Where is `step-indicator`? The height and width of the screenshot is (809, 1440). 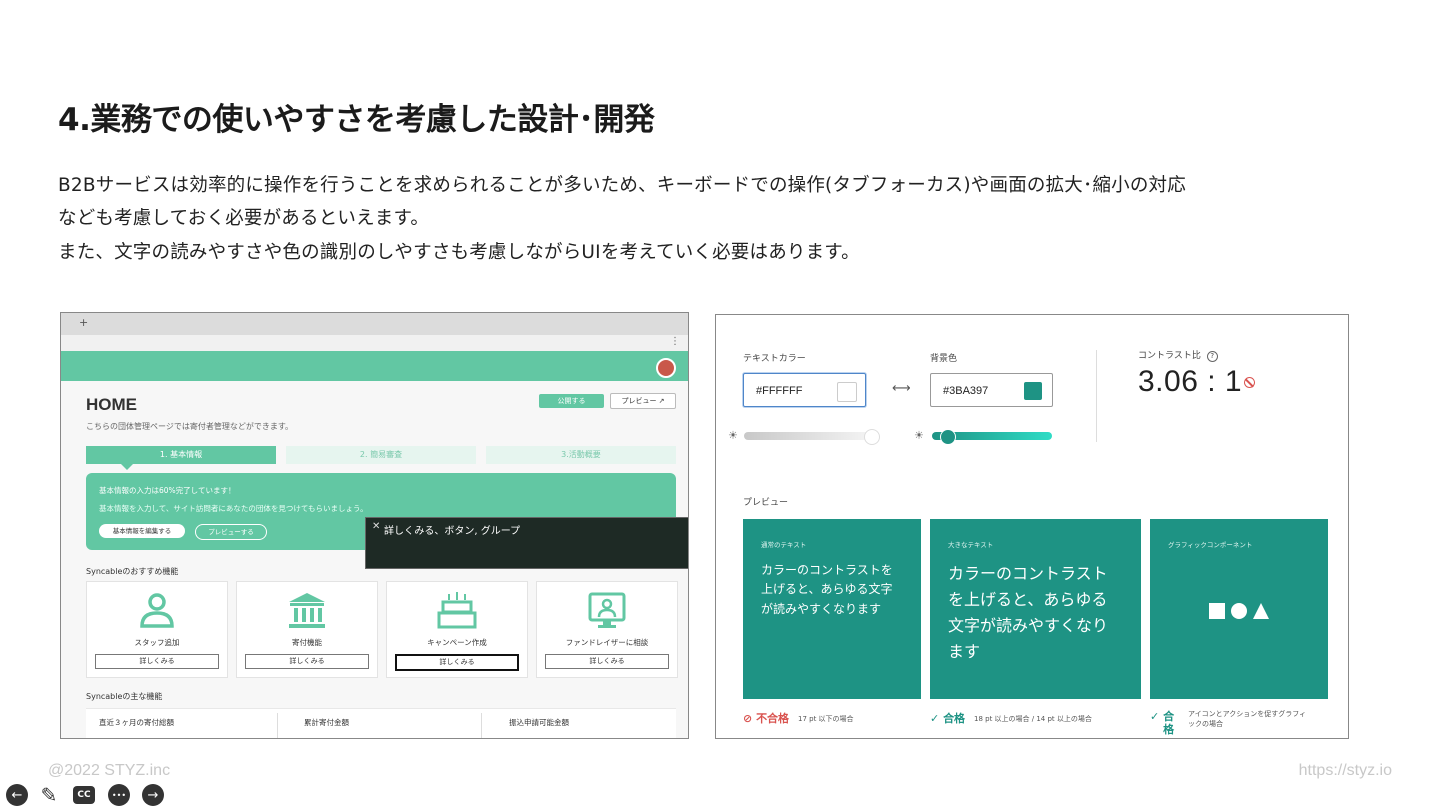 step-indicator is located at coordinates (127, 467).